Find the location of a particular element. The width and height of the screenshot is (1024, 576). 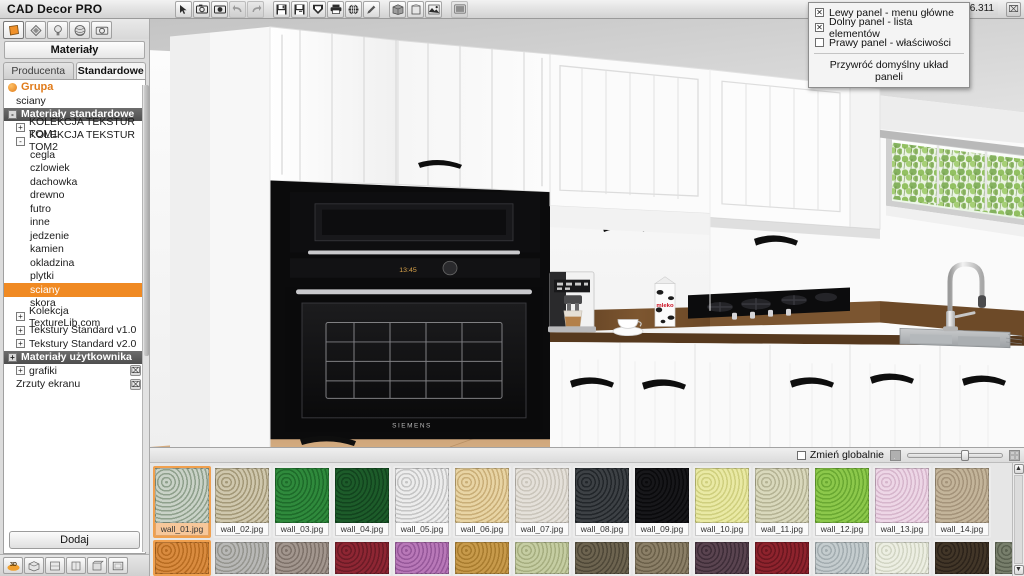

view-top-icon is located at coordinates (34, 565).